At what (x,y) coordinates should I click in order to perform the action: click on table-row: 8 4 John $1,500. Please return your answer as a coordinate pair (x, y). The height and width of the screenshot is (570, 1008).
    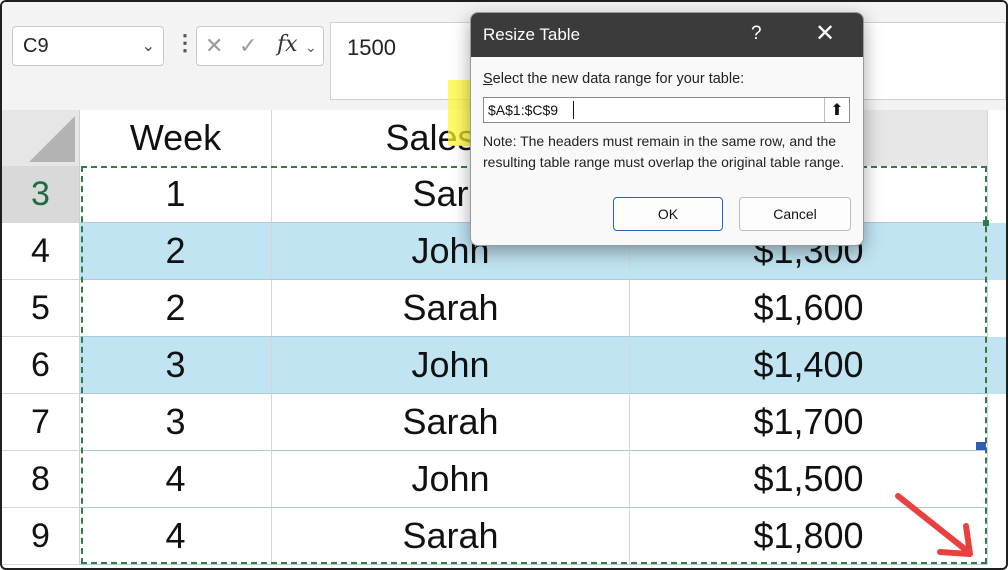
    Looking at the image, I should click on (504, 479).